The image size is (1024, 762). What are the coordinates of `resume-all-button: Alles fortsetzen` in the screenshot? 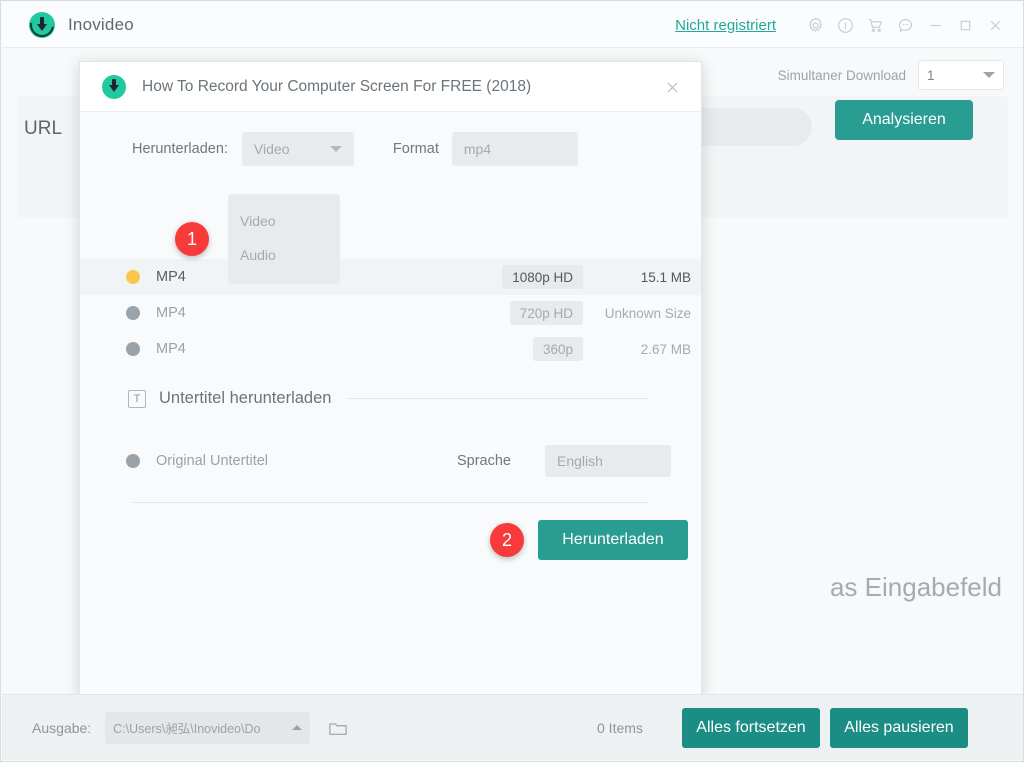 It's located at (751, 727).